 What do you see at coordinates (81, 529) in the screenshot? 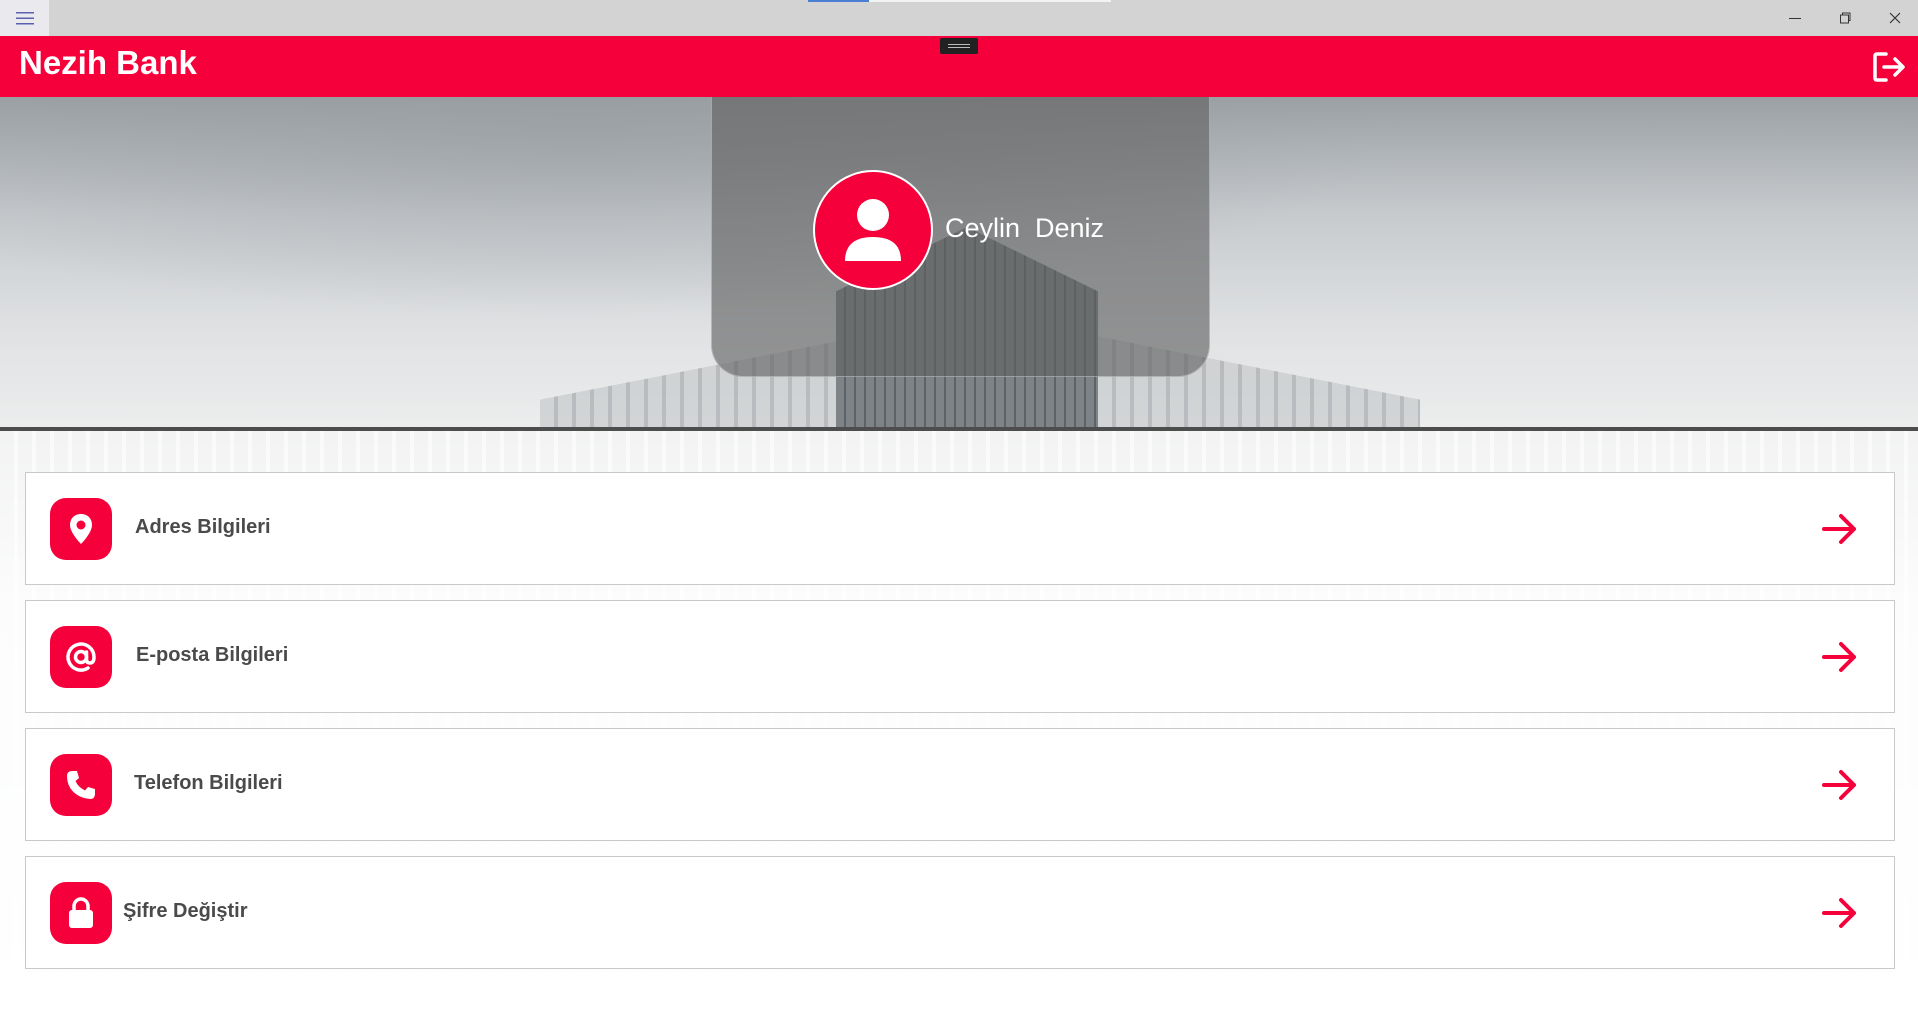
I see `location-pin-icon` at bounding box center [81, 529].